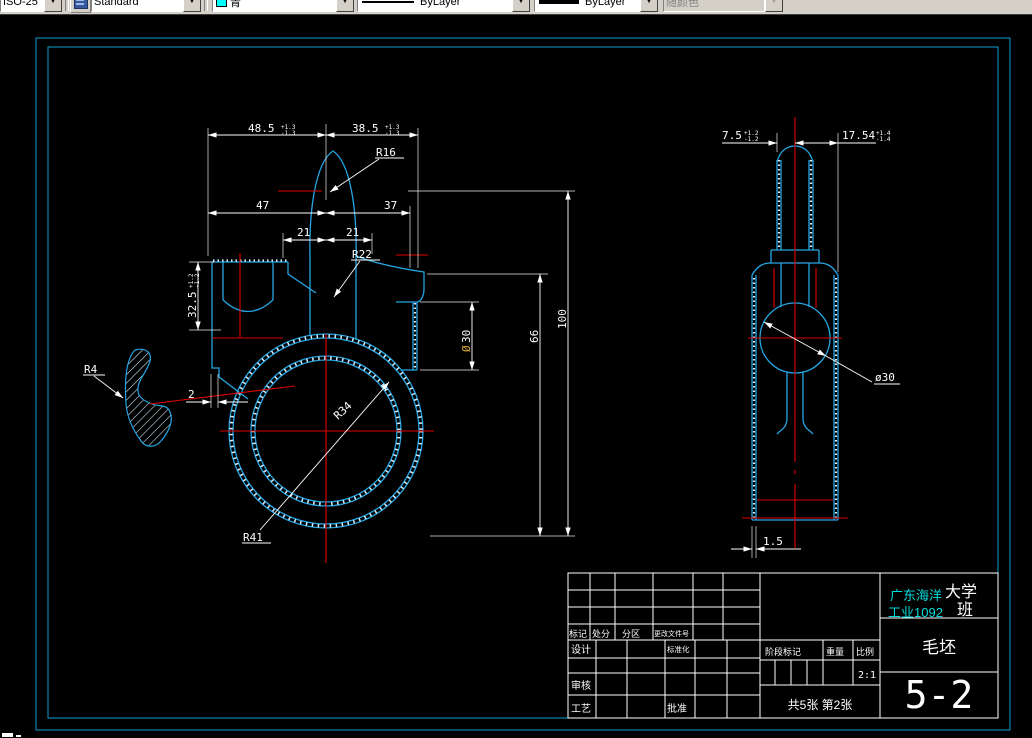 The image size is (1032, 738). Describe the element at coordinates (939, 695) in the screenshot. I see `drawing-number: 5-2` at that location.